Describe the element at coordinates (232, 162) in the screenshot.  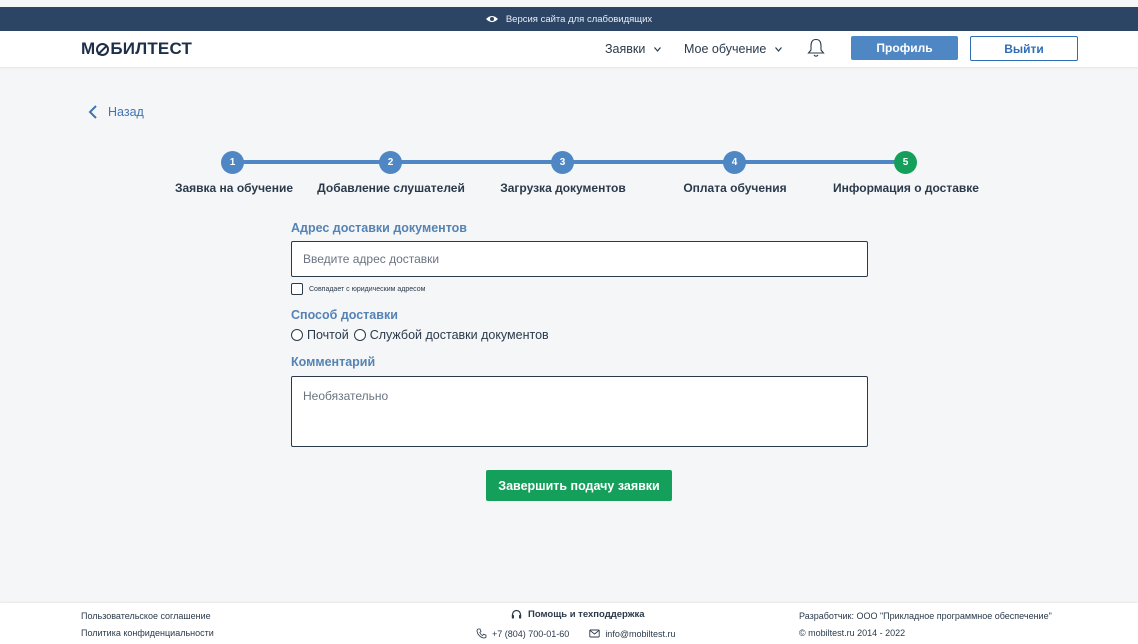
I see `step-1-circle: 1` at that location.